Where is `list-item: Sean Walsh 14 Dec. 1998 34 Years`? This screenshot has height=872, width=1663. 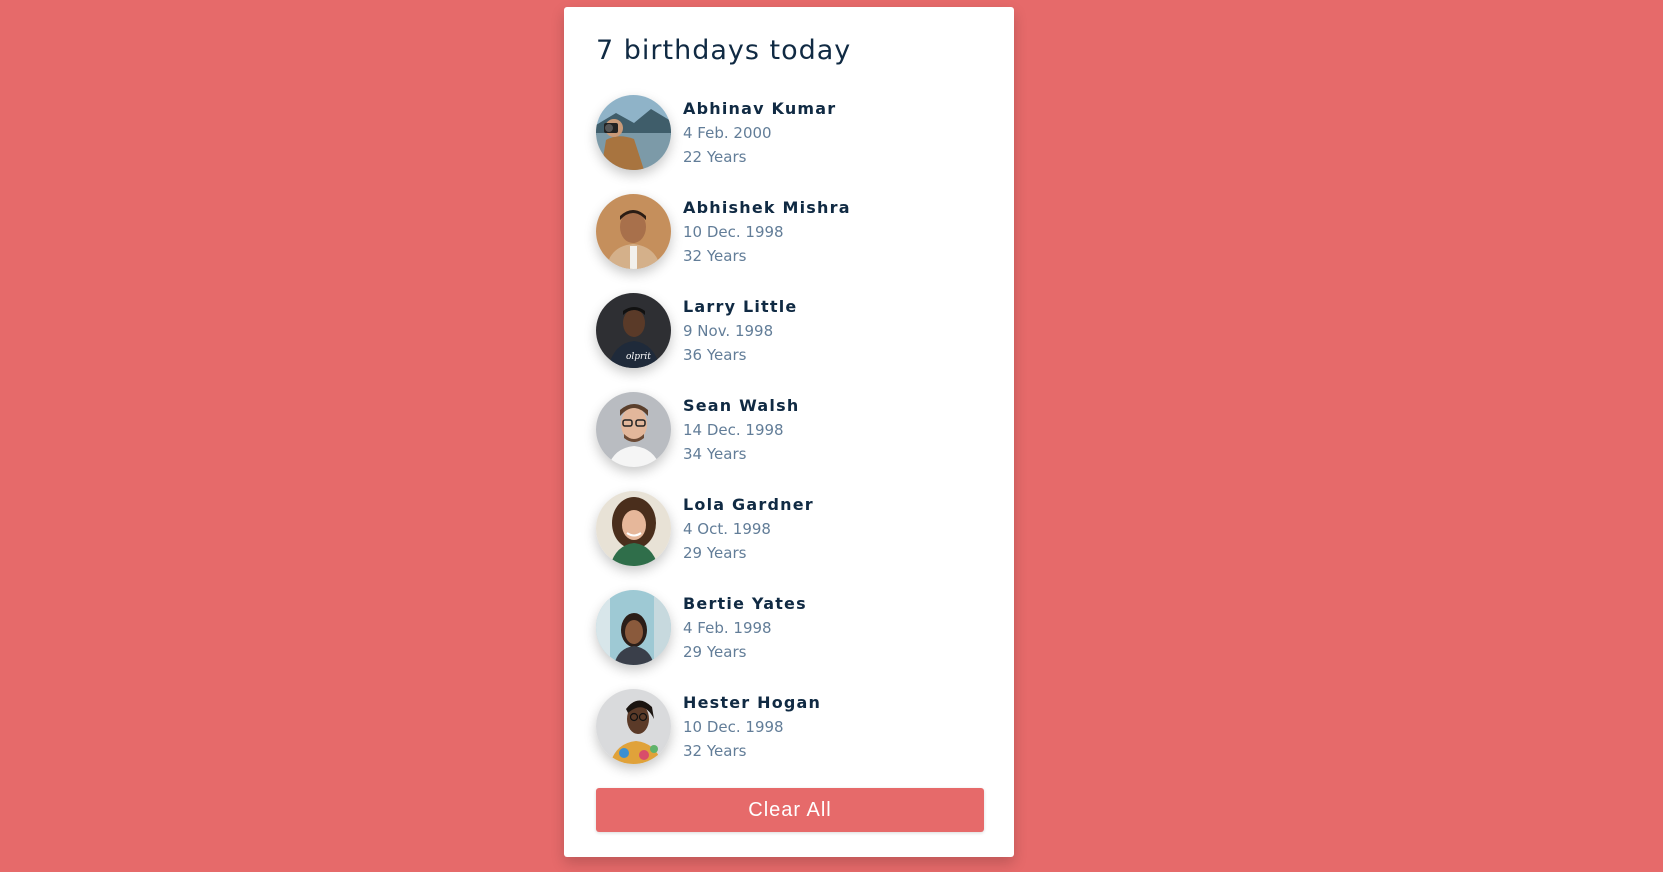 list-item: Sean Walsh 14 Dec. 1998 34 Years is located at coordinates (789, 429).